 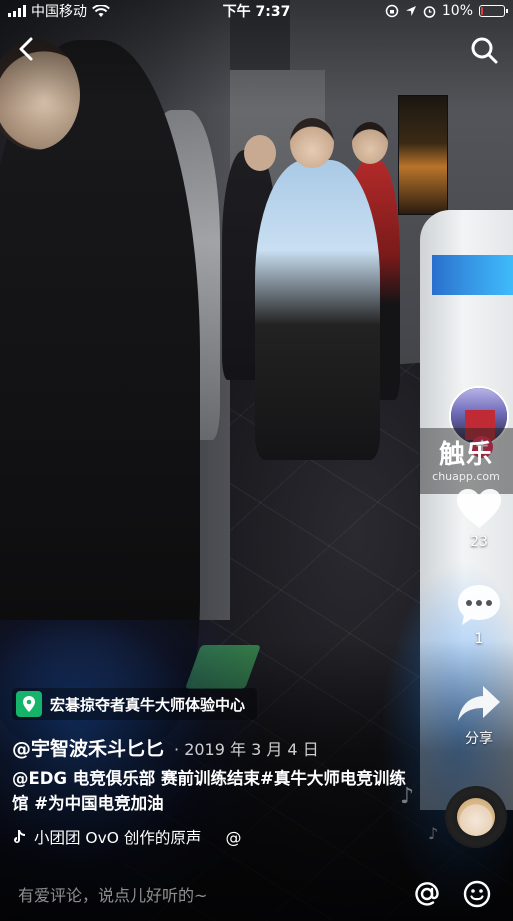 I want to click on site-watermark: 触乐 chuapp.com, so click(x=466, y=461).